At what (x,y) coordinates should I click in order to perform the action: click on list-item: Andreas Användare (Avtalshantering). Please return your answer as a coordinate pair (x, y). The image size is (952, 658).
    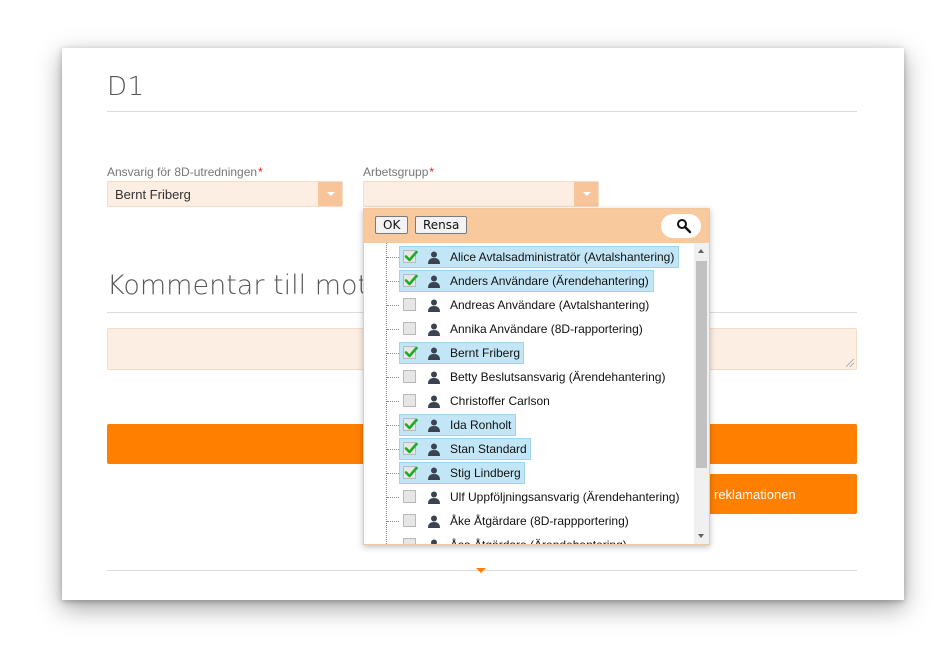
    Looking at the image, I should click on (529, 306).